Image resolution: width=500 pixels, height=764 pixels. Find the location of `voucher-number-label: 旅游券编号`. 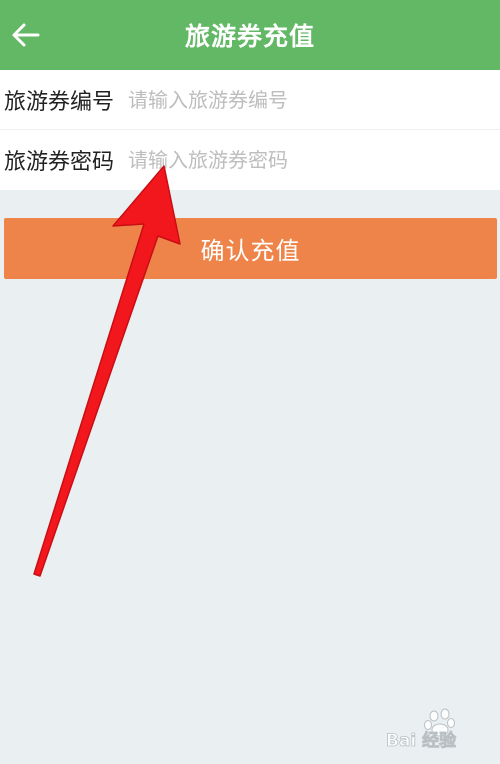

voucher-number-label: 旅游券编号 is located at coordinates (59, 102).